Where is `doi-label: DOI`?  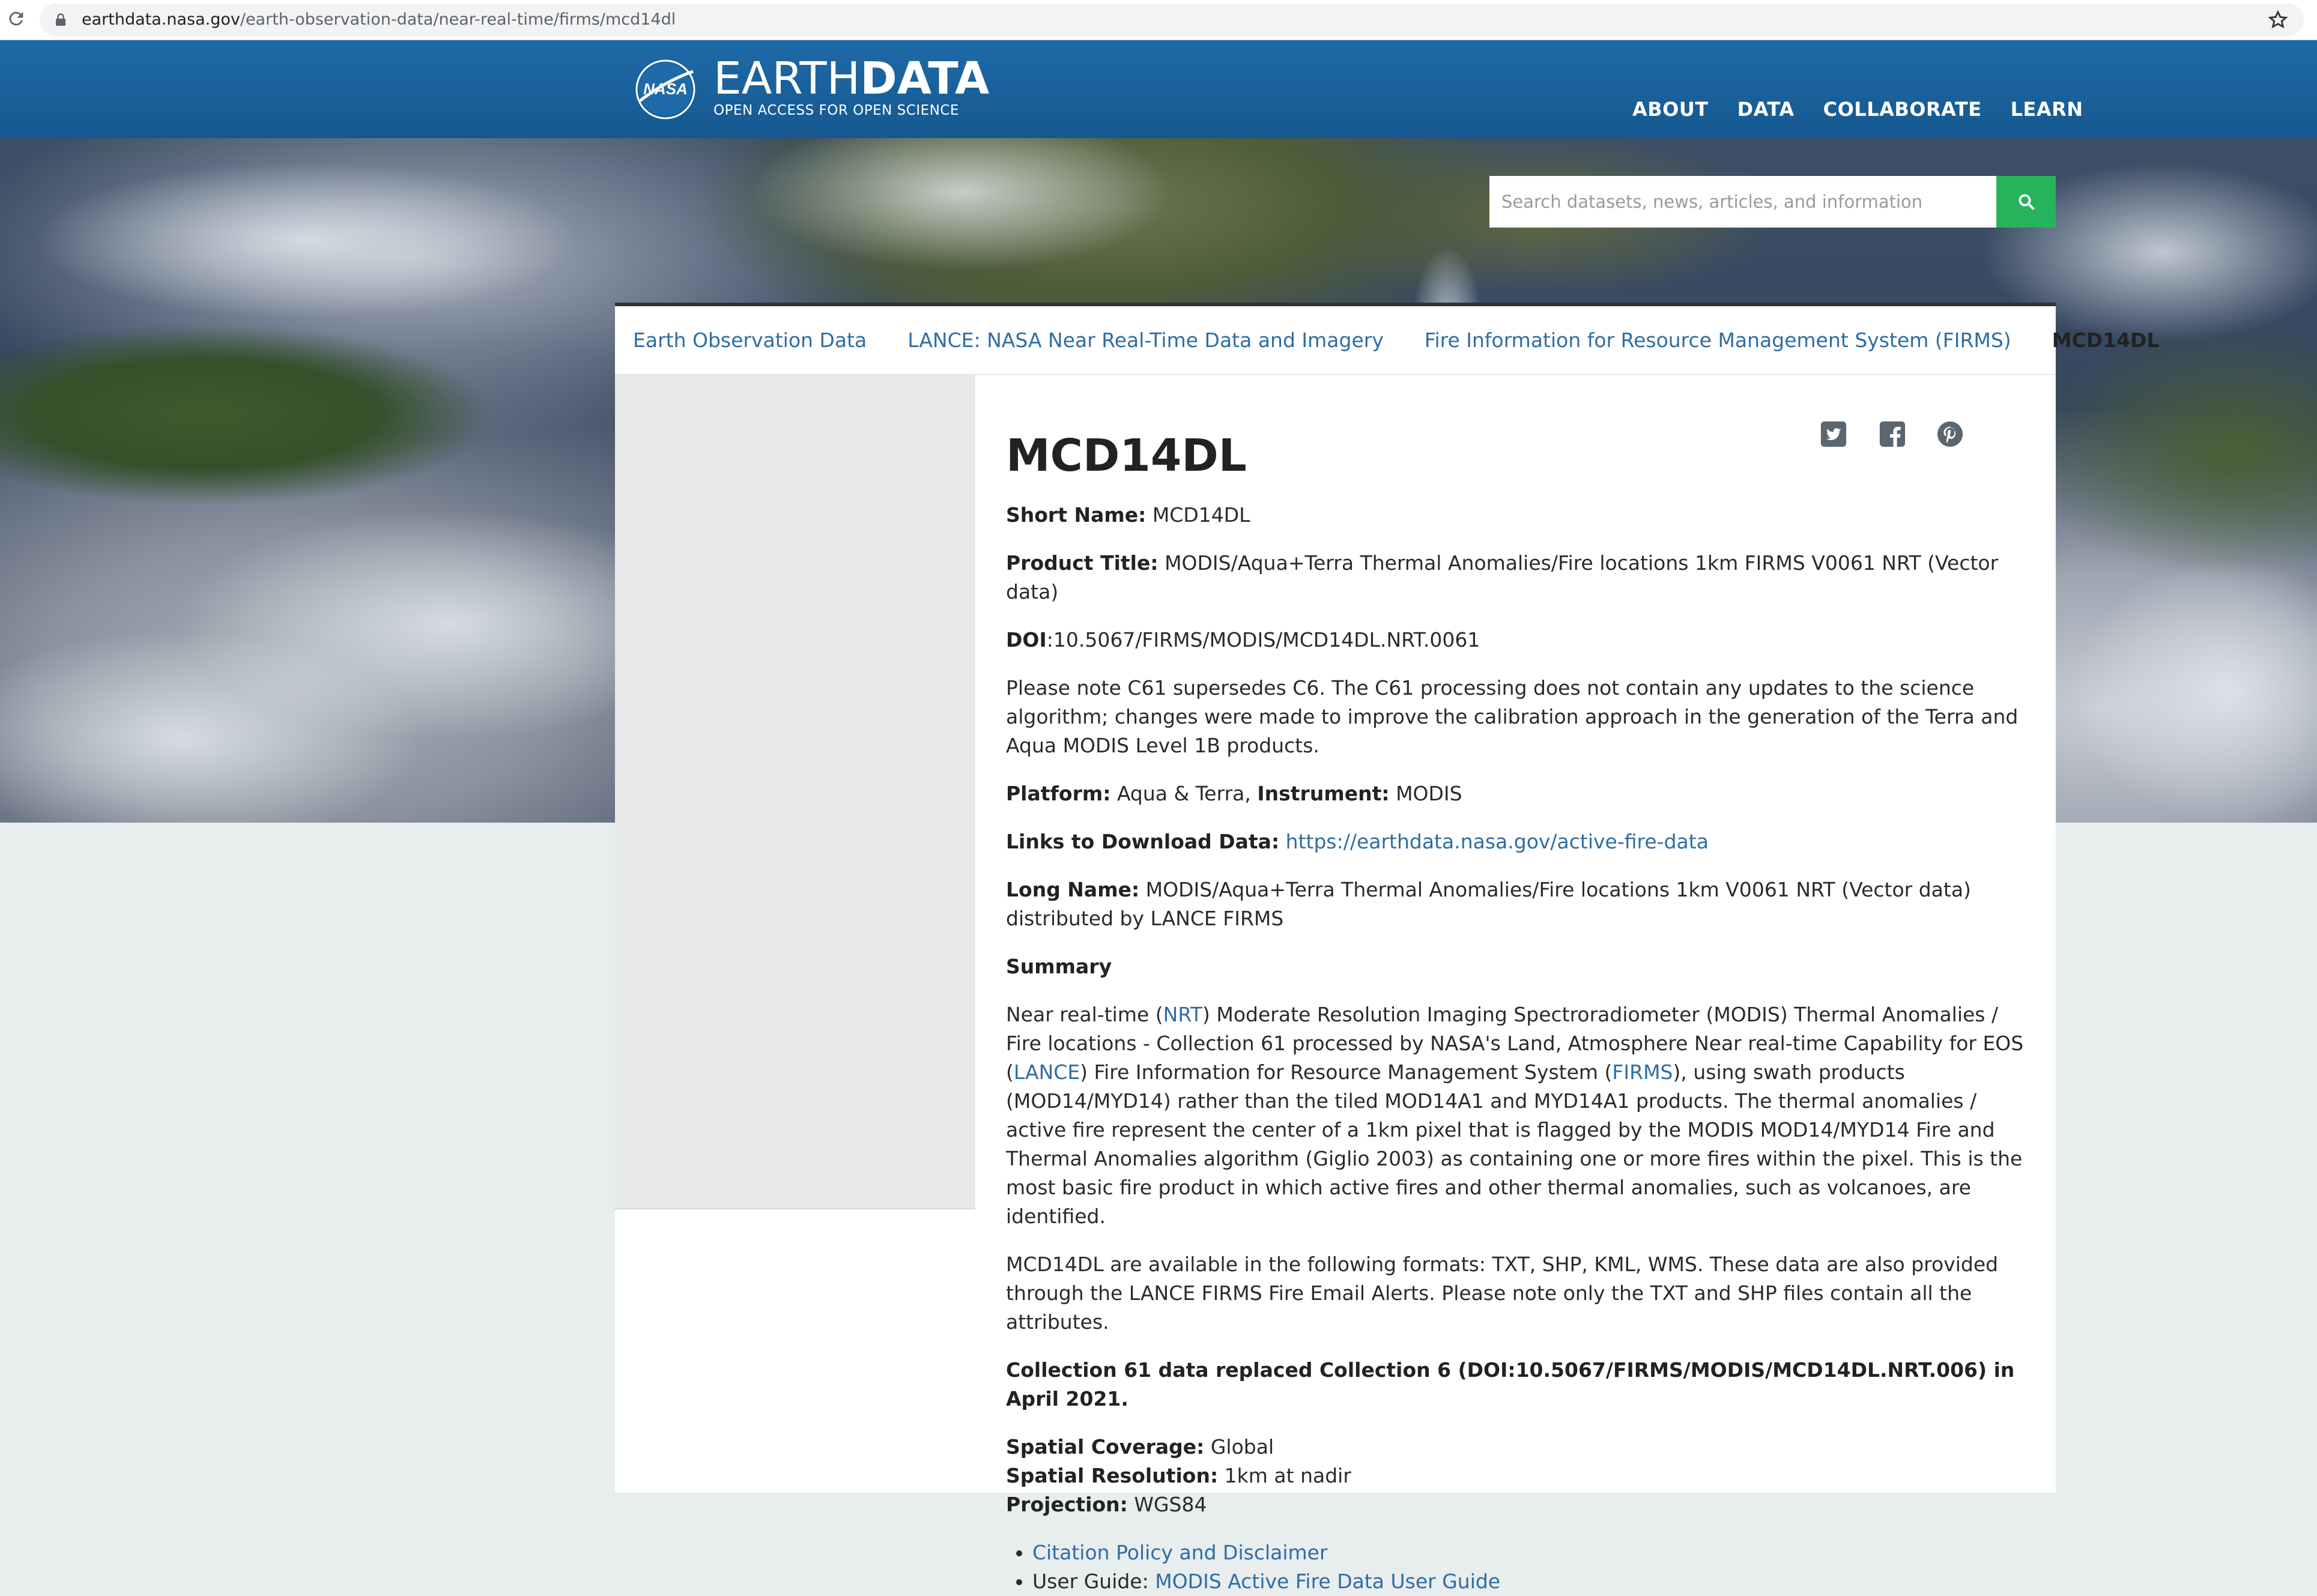
doi-label: DOI is located at coordinates (1026, 639).